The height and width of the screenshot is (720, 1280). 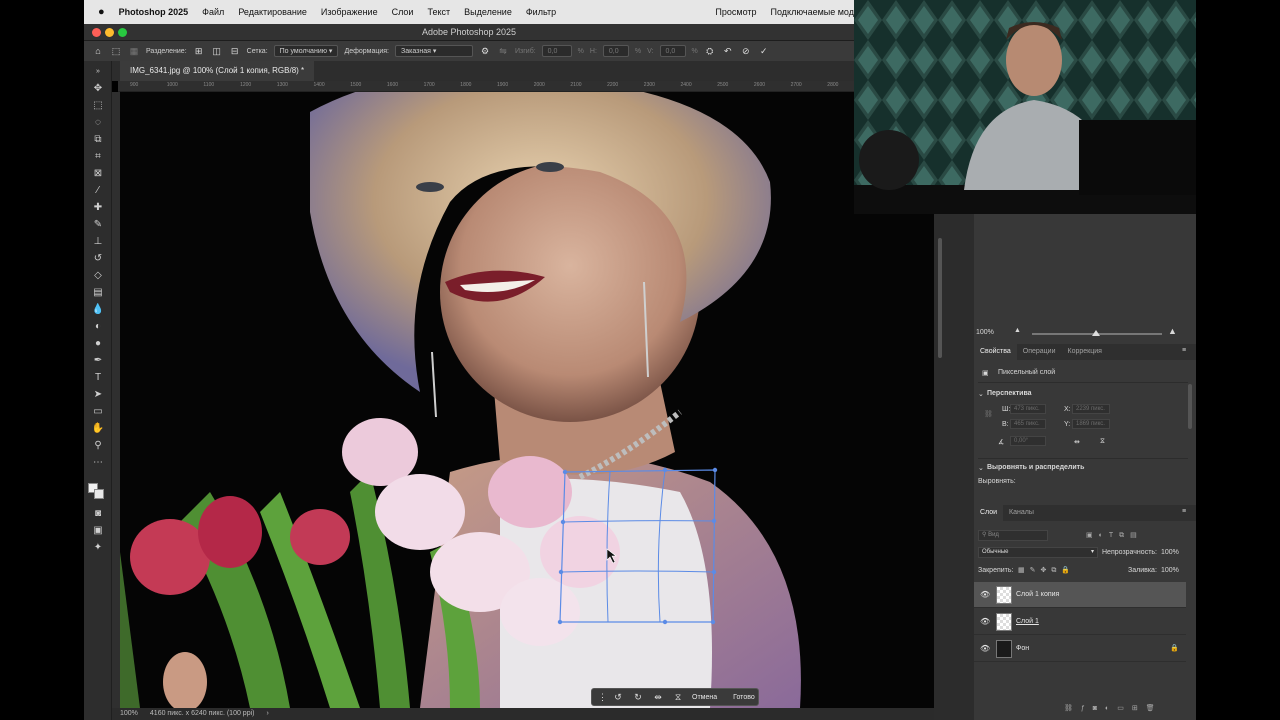 What do you see at coordinates (438, 12) in the screenshot?
I see `menu-text: Текст` at bounding box center [438, 12].